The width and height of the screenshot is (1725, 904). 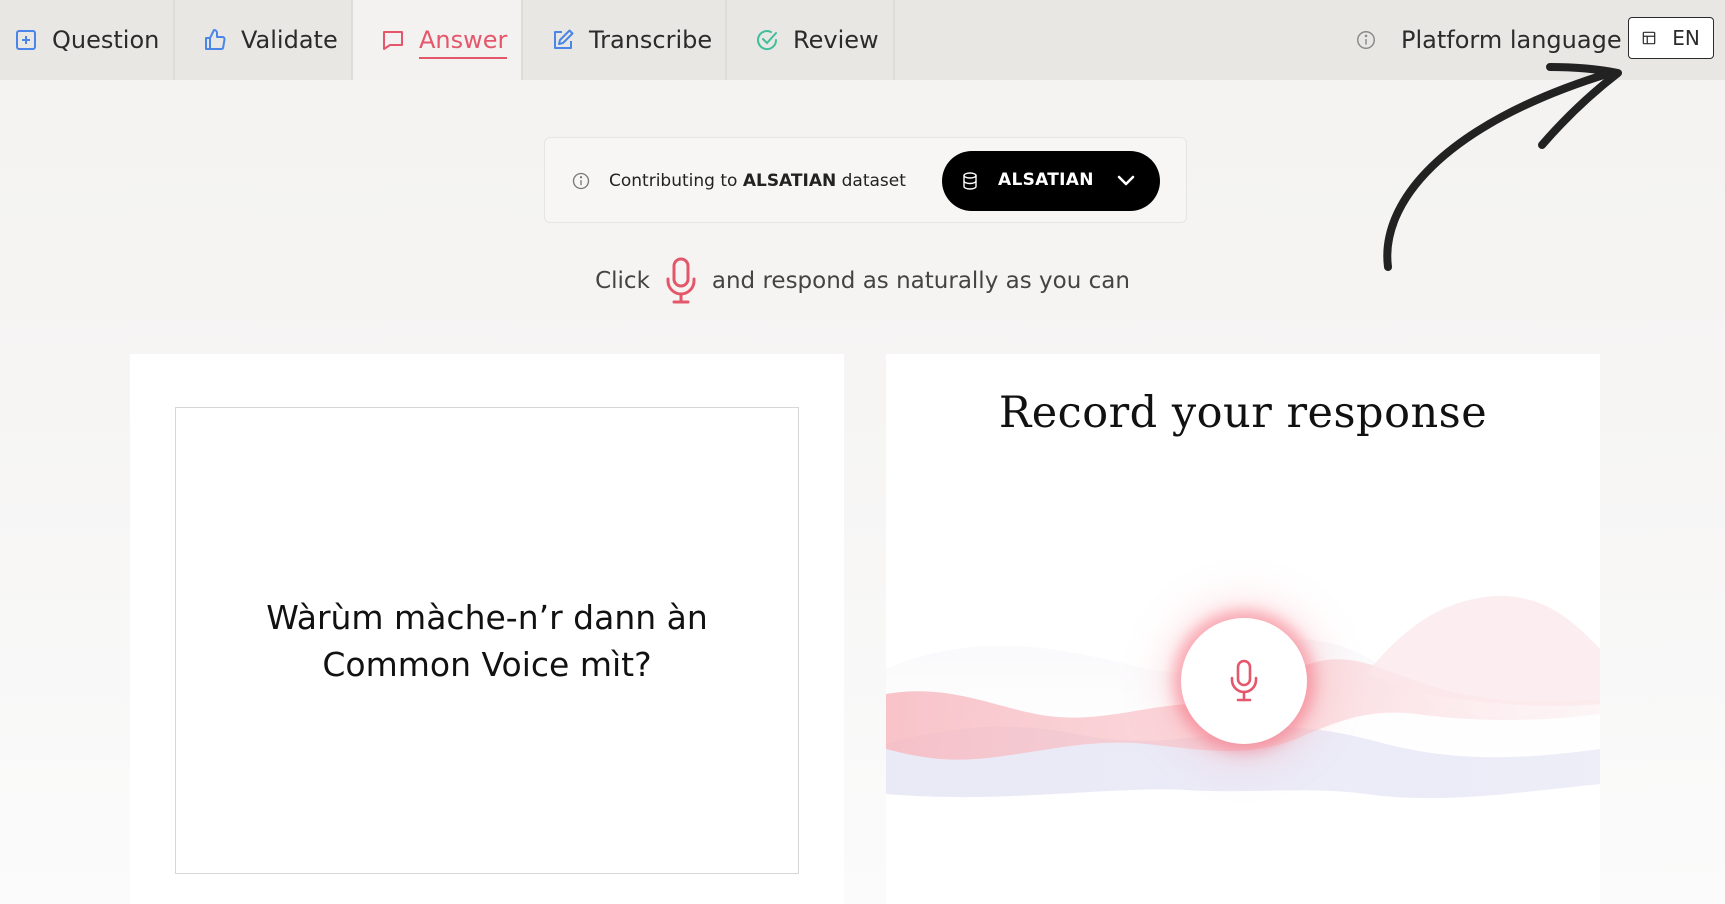 What do you see at coordinates (1511, 40) in the screenshot?
I see `platform-language-label: Platform language` at bounding box center [1511, 40].